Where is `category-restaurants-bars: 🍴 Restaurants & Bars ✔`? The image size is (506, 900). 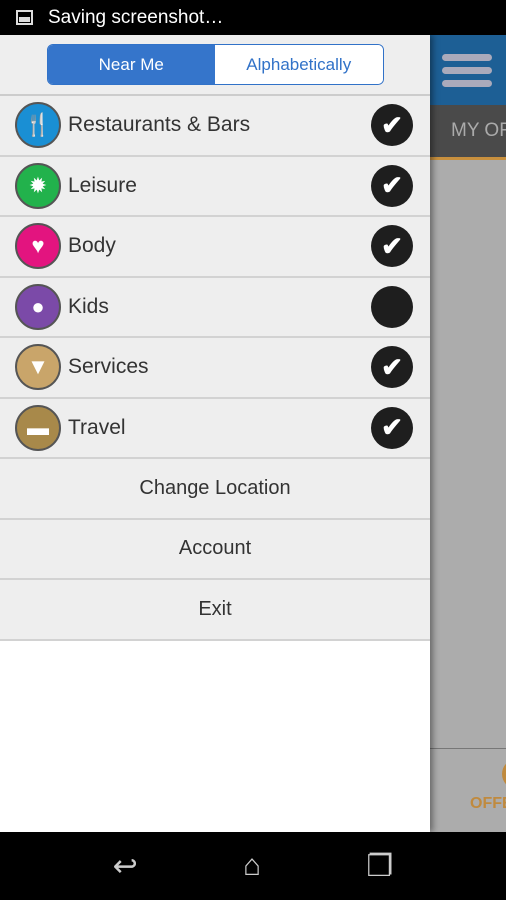
category-restaurants-bars: 🍴 Restaurants & Bars ✔ is located at coordinates (215, 126).